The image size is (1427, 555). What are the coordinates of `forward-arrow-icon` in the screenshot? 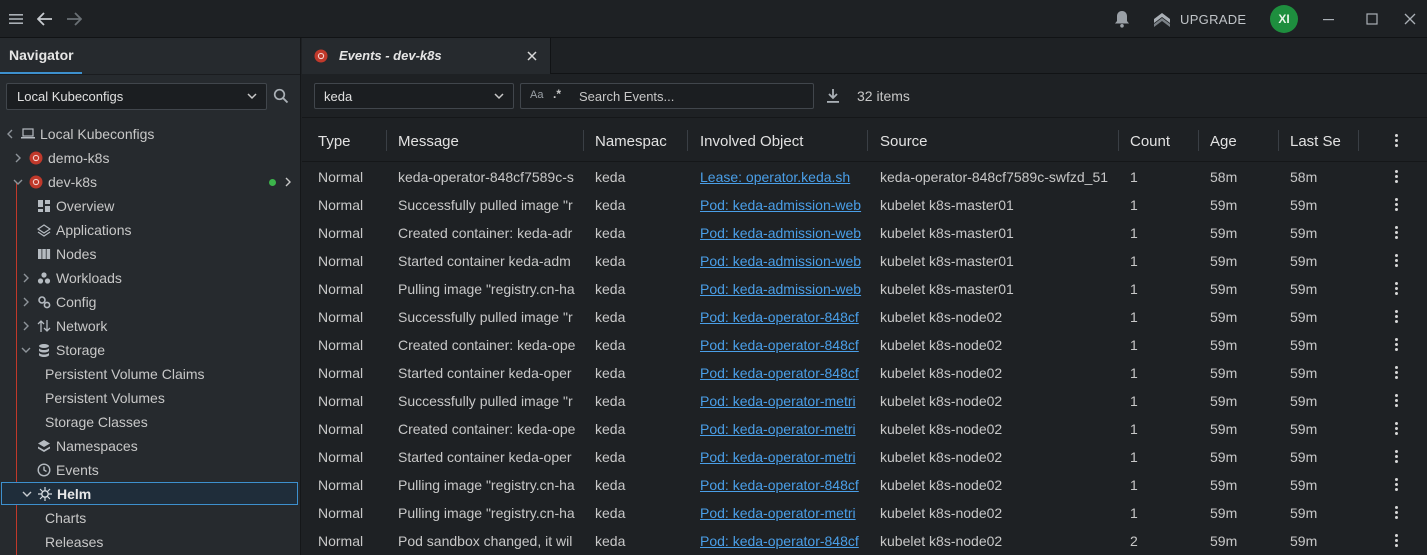 It's located at (74, 19).